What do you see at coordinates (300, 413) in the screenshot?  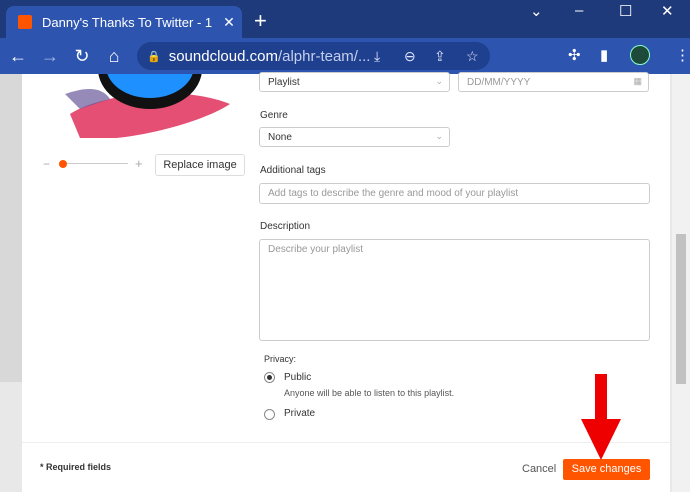 I see `private-label: Private` at bounding box center [300, 413].